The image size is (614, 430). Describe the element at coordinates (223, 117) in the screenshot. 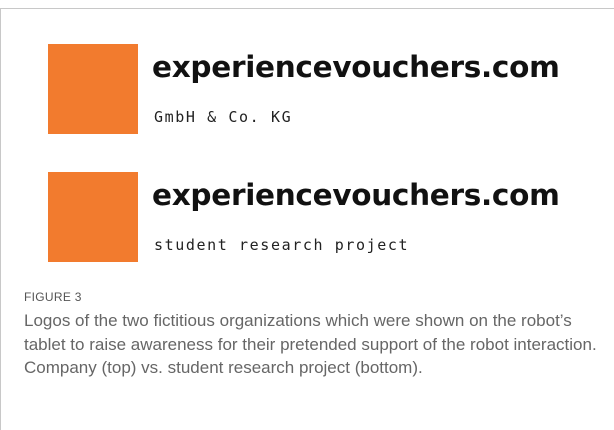

I see `logo-tagline: GmbH & Co. KG` at that location.